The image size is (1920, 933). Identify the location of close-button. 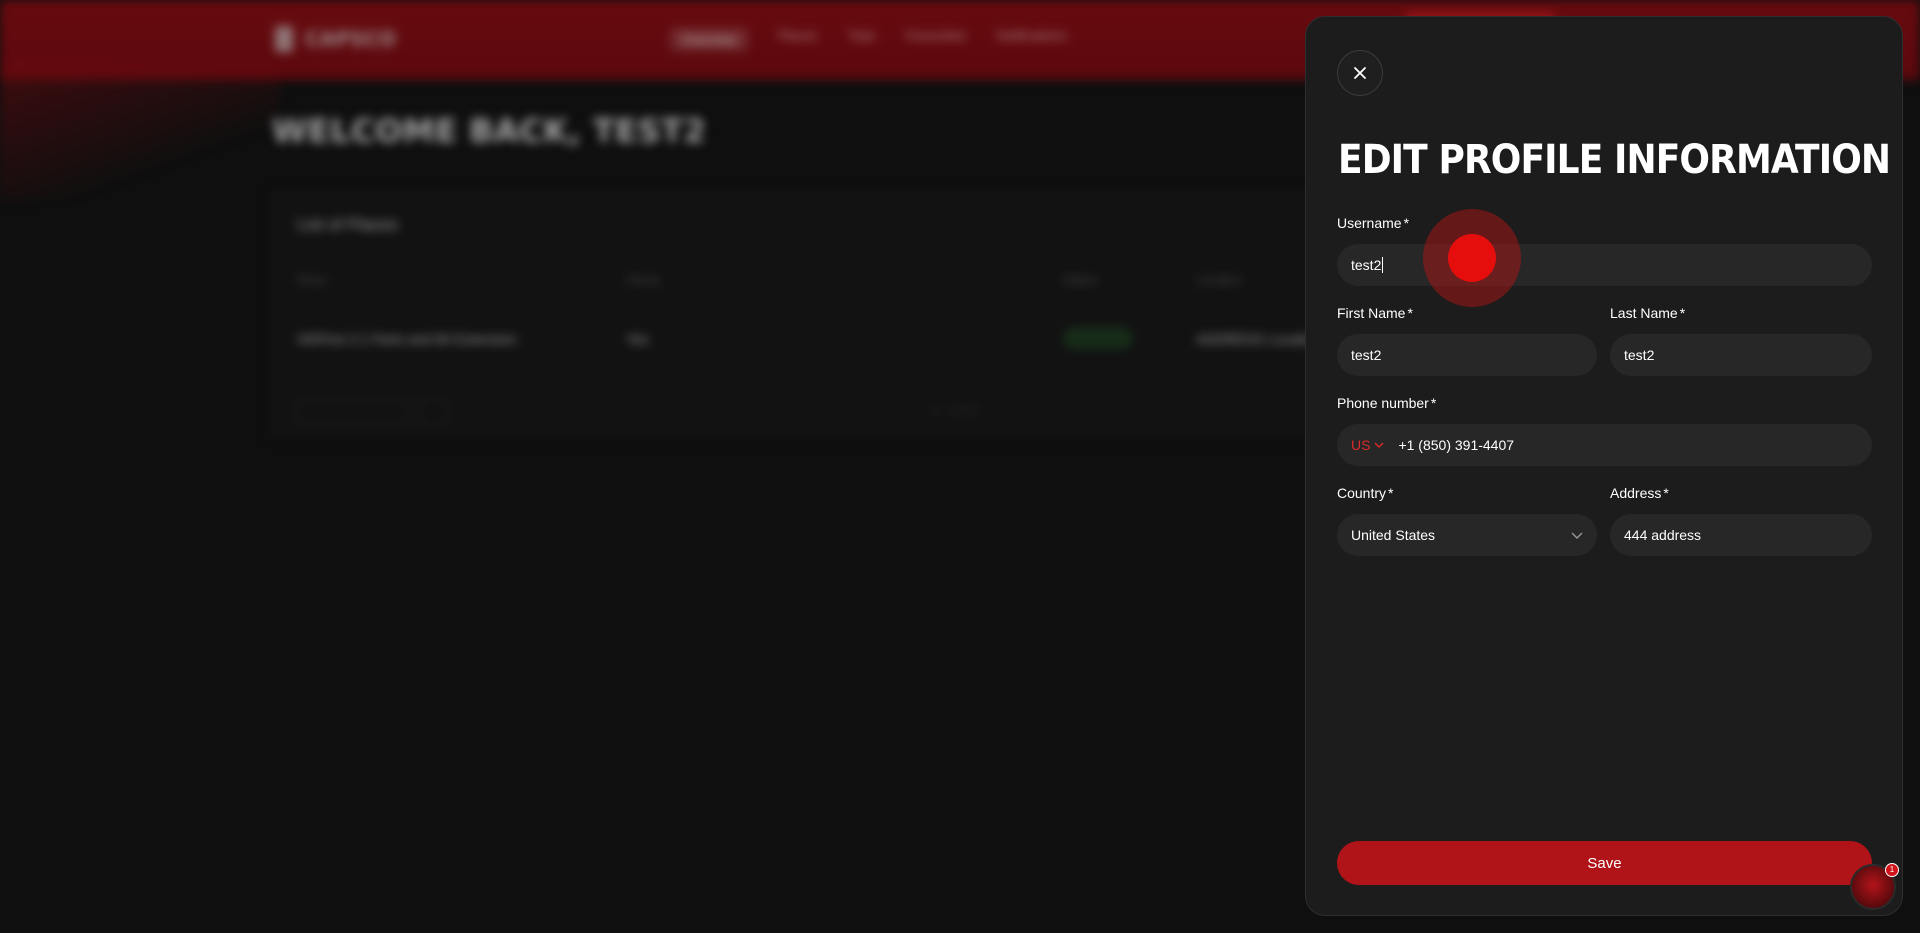
(1360, 73).